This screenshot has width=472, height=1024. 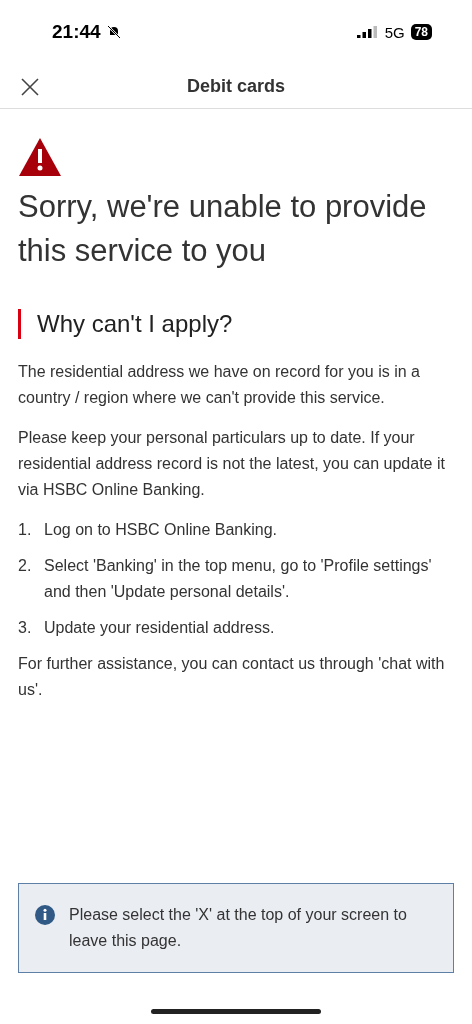 What do you see at coordinates (25, 566) in the screenshot?
I see `step-number: 2.` at bounding box center [25, 566].